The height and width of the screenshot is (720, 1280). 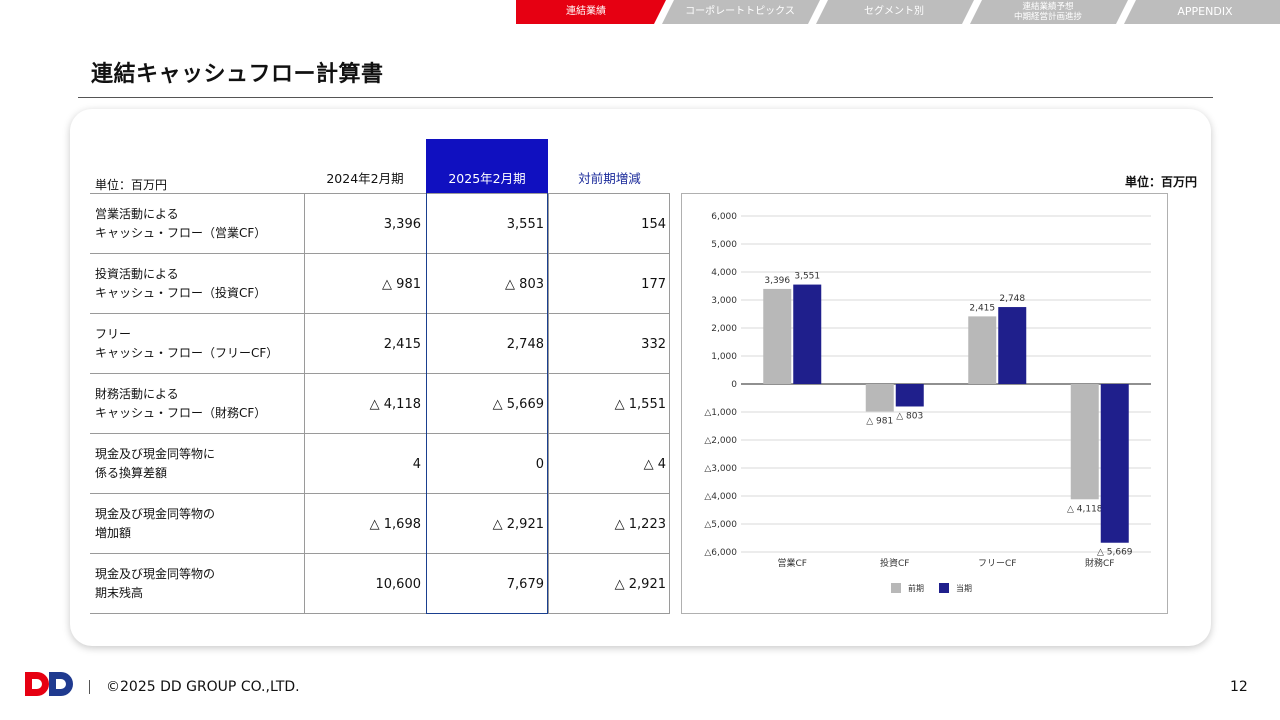 I want to click on nav-tab-consolidated-results: 連結業績, so click(x=586, y=12).